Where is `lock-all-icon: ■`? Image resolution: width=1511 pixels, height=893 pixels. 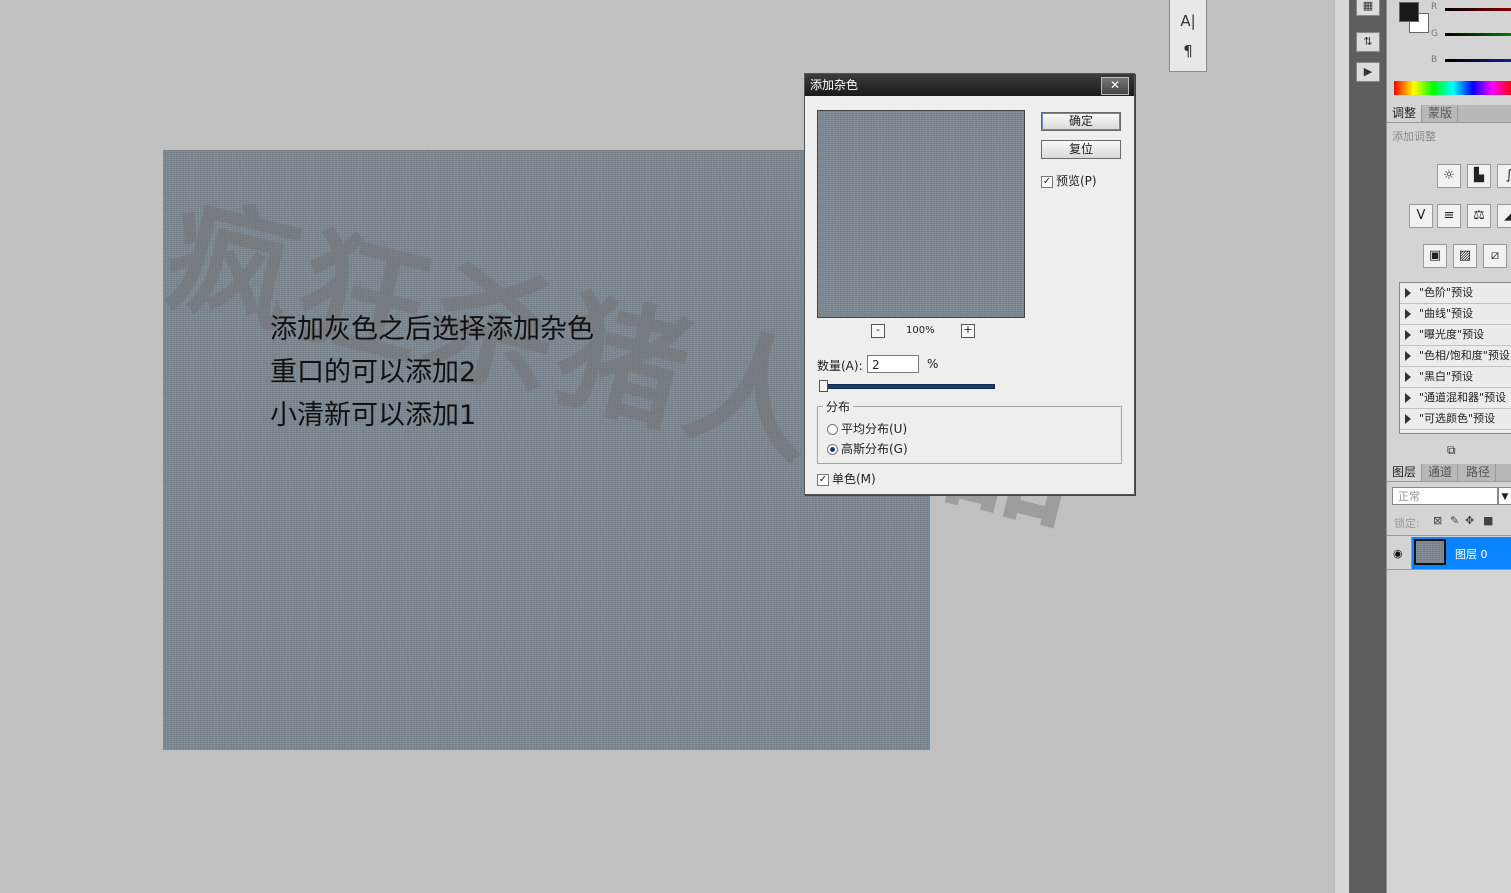
lock-all-icon: ■ is located at coordinates (1488, 520).